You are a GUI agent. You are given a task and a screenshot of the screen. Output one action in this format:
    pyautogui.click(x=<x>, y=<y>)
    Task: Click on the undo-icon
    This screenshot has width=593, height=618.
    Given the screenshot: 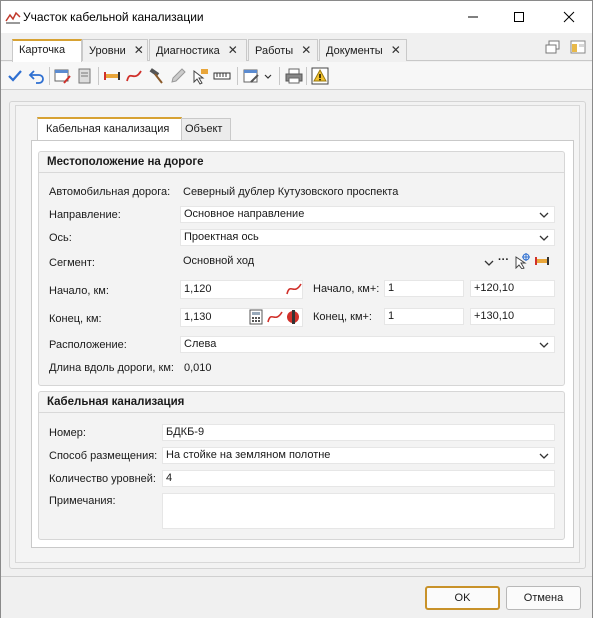 What is the action you would take?
    pyautogui.click(x=37, y=76)
    